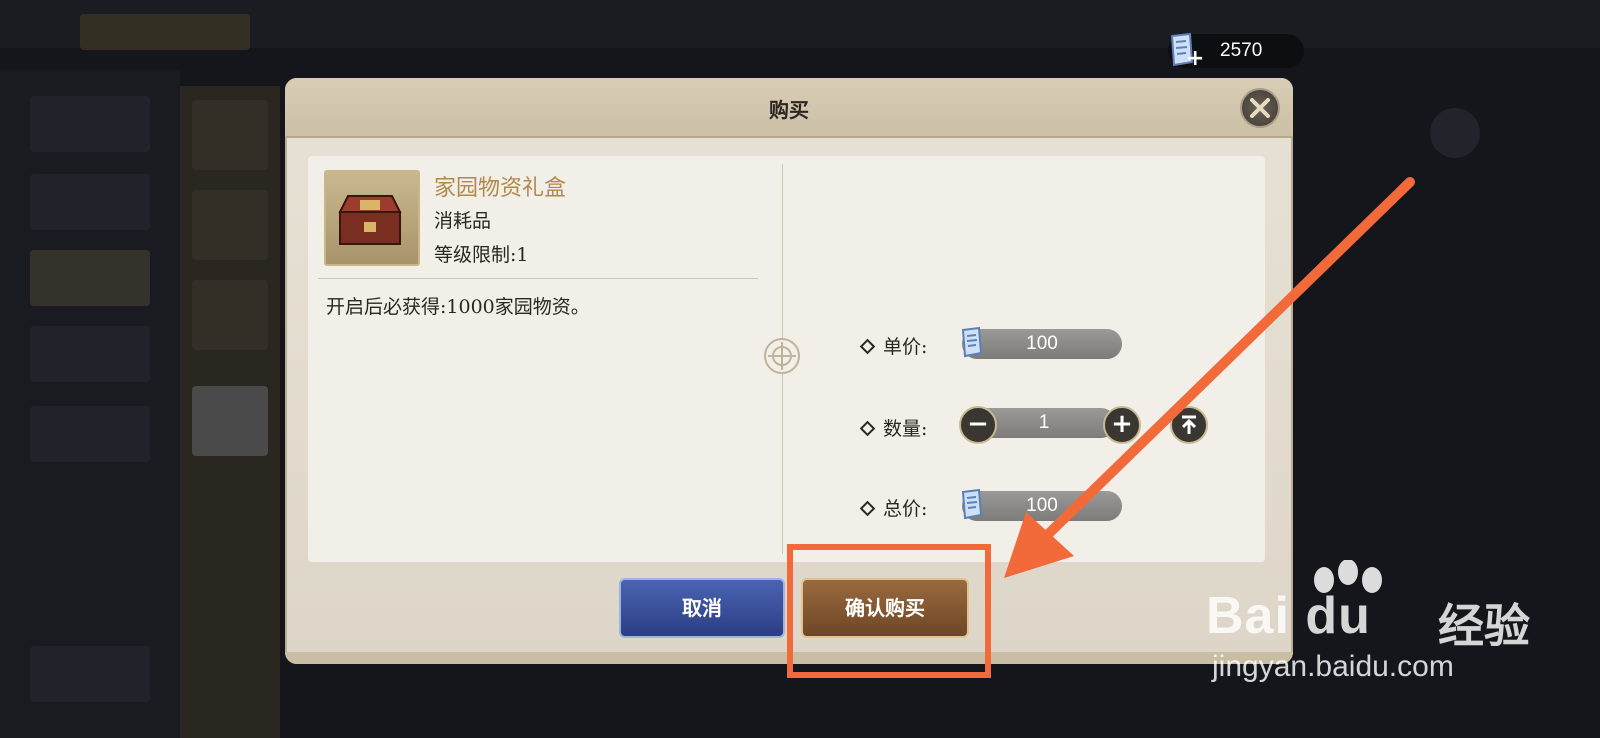 The image size is (1600, 738). What do you see at coordinates (1333, 666) in the screenshot?
I see `watermark-site: jingyan.baidu.com` at bounding box center [1333, 666].